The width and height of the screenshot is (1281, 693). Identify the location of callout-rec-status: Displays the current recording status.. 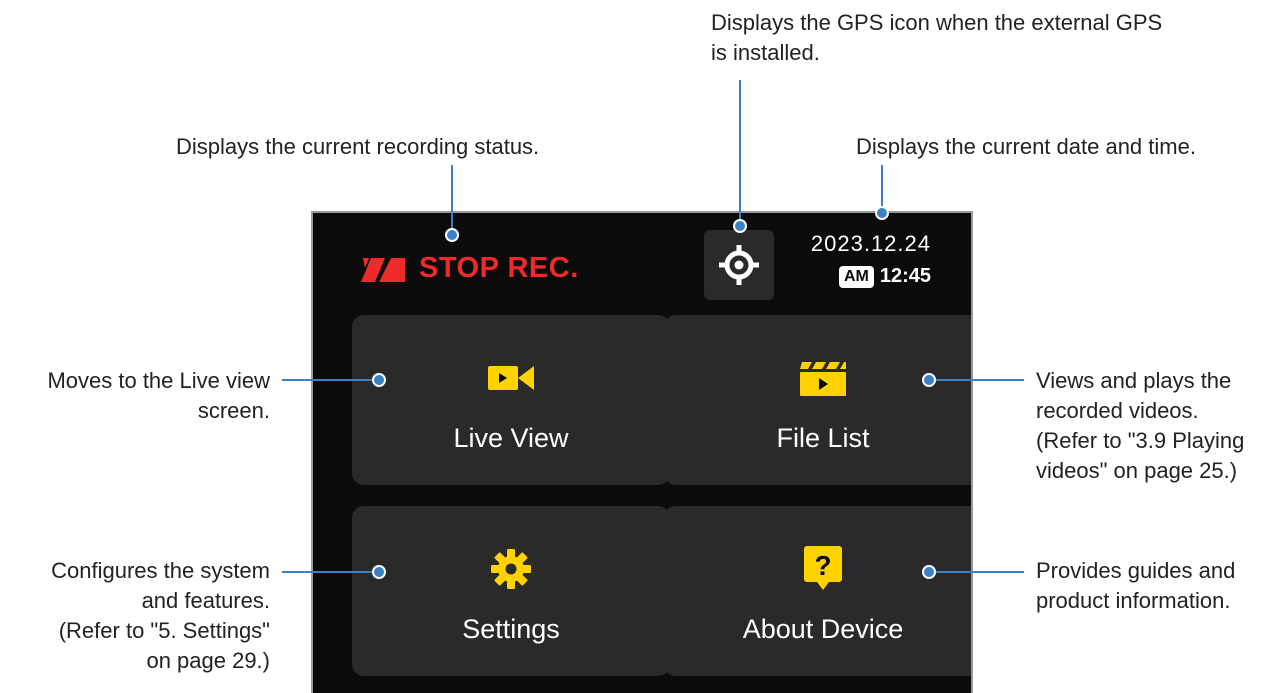
(357, 147).